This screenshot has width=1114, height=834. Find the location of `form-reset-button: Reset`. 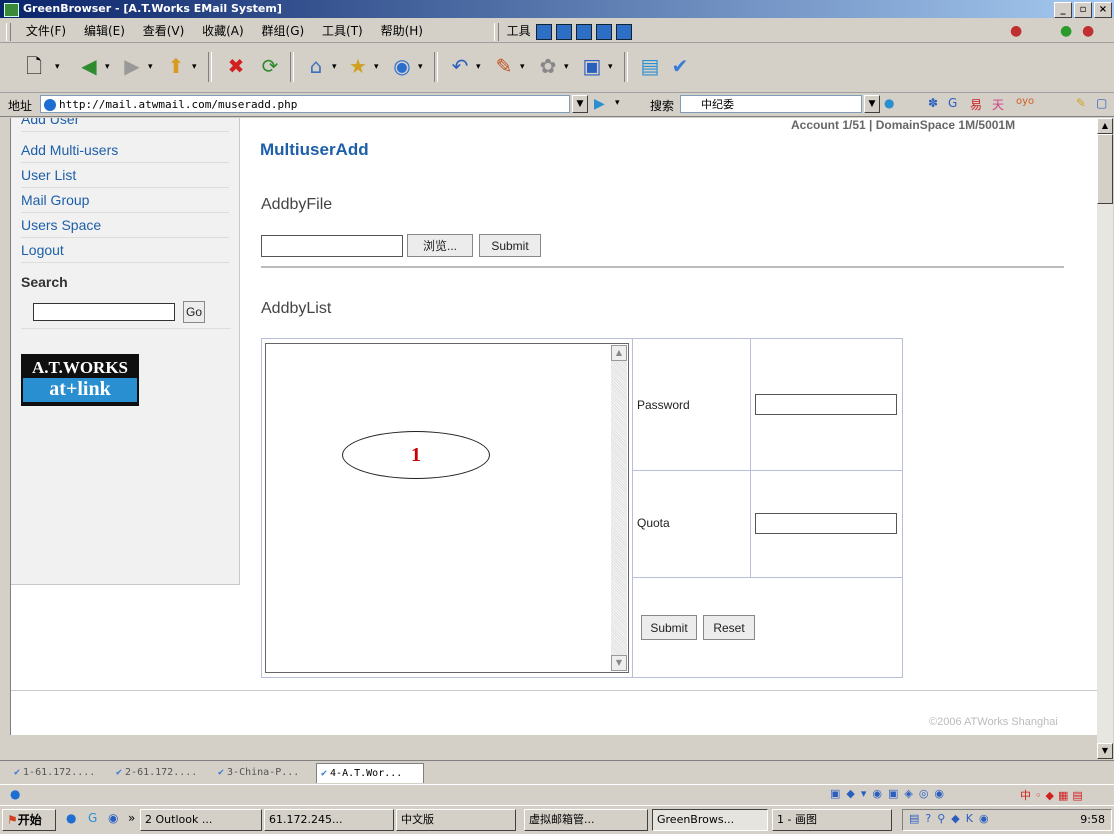

form-reset-button: Reset is located at coordinates (729, 627).